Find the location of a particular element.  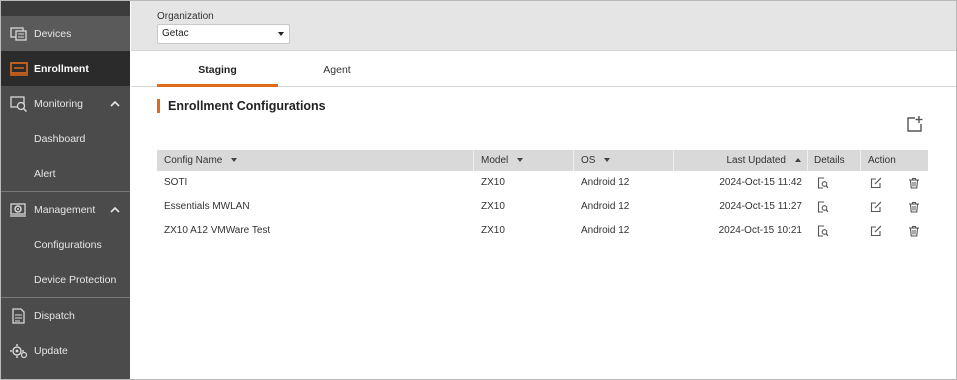

sidebar-item-label: Update is located at coordinates (51, 350).